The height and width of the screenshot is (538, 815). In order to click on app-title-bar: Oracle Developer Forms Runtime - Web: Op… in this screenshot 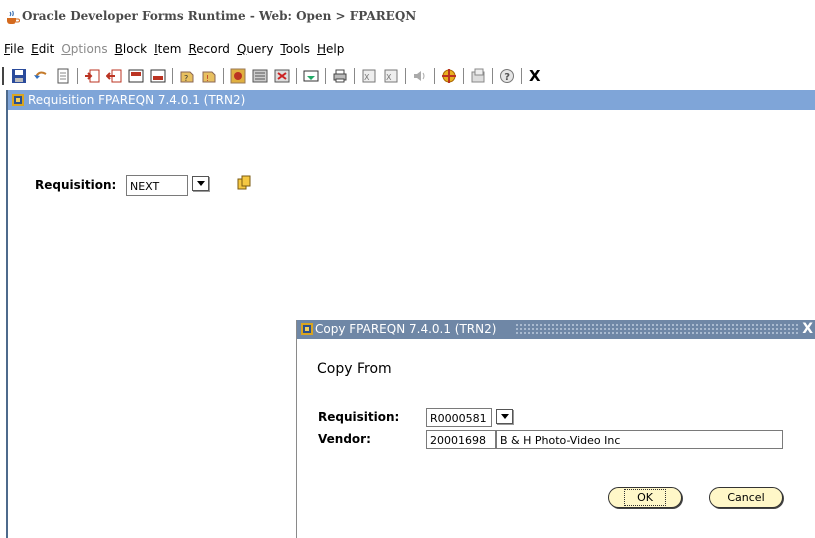, I will do `click(407, 18)`.